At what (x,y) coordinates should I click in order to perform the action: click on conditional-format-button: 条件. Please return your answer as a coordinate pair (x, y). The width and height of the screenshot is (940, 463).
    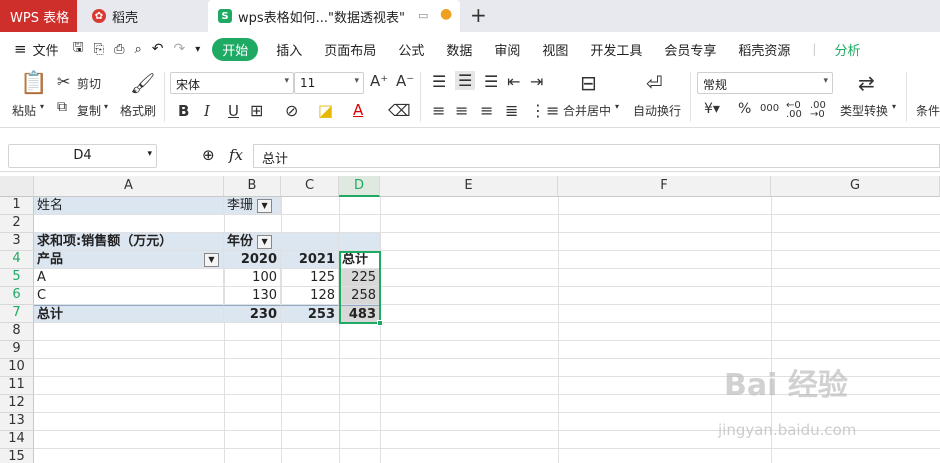
    Looking at the image, I should click on (928, 110).